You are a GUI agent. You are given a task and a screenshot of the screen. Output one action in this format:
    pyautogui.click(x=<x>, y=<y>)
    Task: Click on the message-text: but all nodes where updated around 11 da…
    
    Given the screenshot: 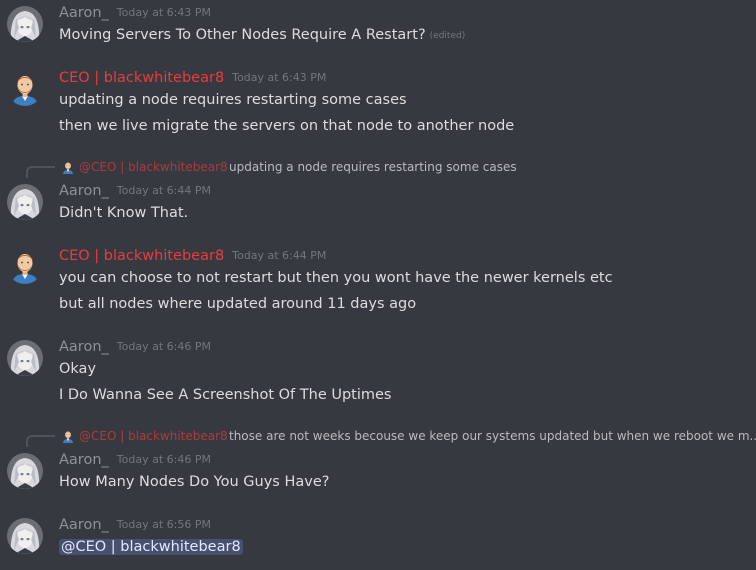 What is the action you would take?
    pyautogui.click(x=238, y=304)
    